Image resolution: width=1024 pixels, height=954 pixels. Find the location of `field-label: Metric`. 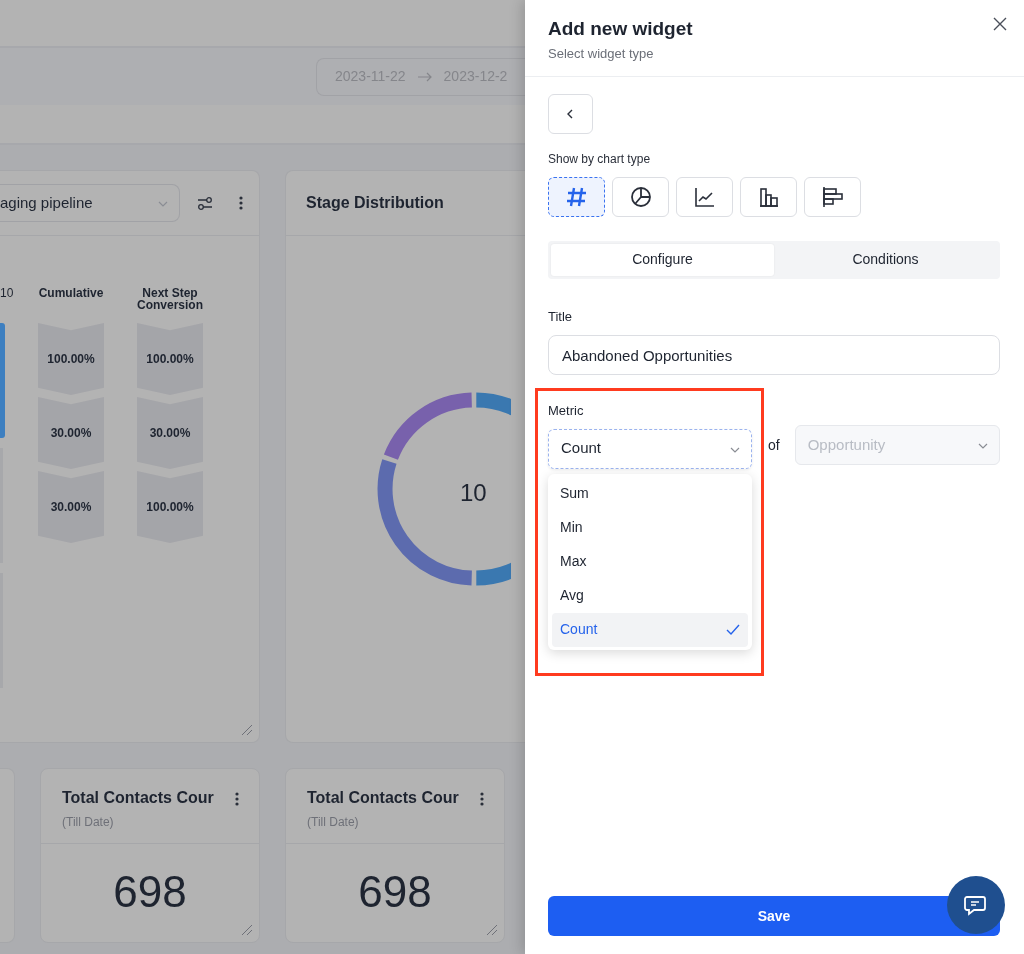

field-label: Metric is located at coordinates (566, 411).